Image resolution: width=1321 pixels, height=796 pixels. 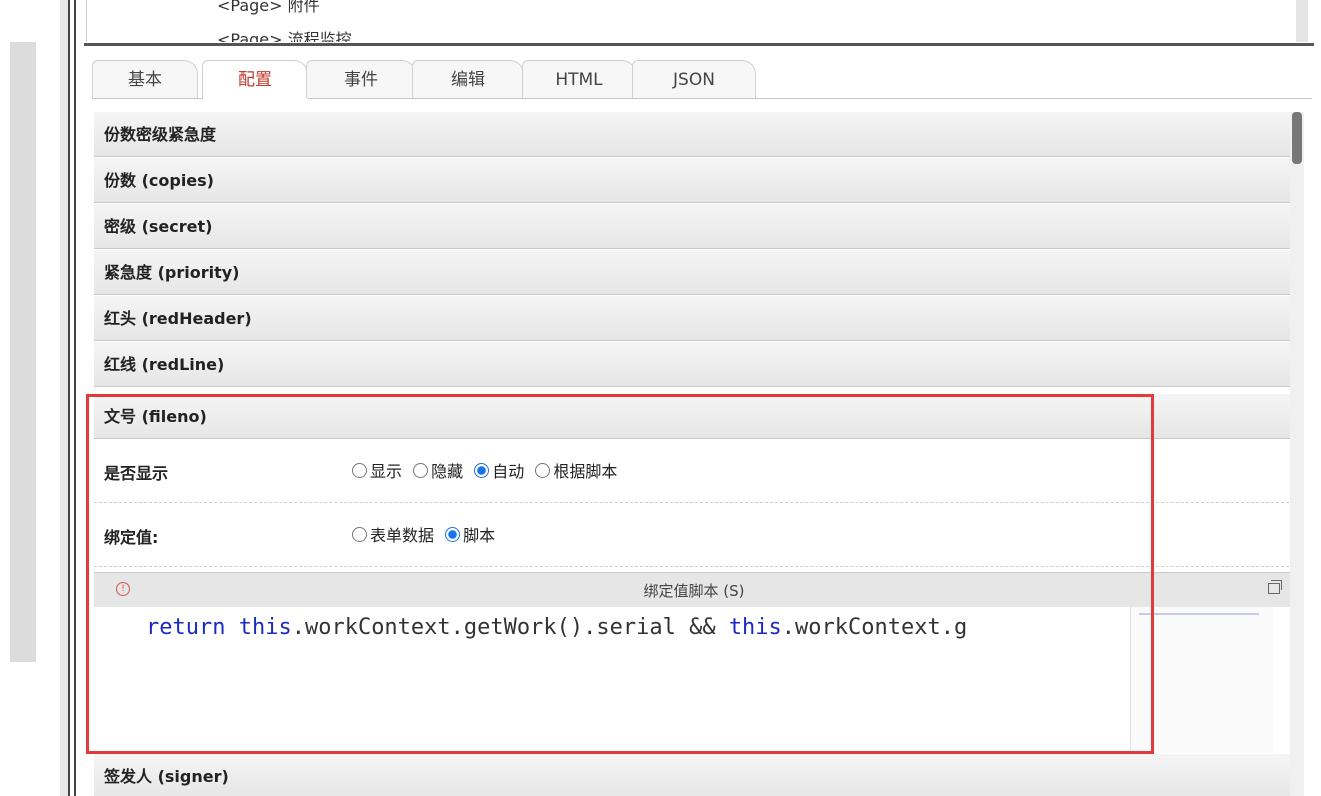 What do you see at coordinates (1297, 454) in the screenshot?
I see `panel-scrollbar` at bounding box center [1297, 454].